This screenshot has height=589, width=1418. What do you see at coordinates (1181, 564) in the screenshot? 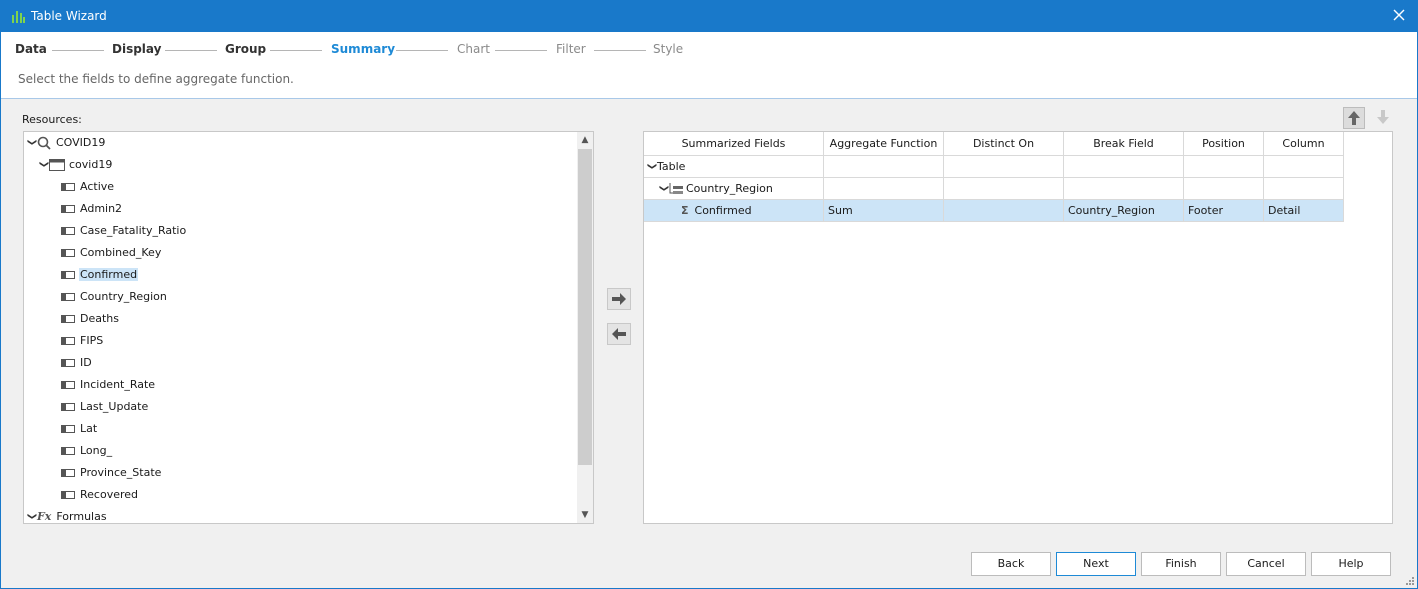
I see `finish-button: Finish` at bounding box center [1181, 564].